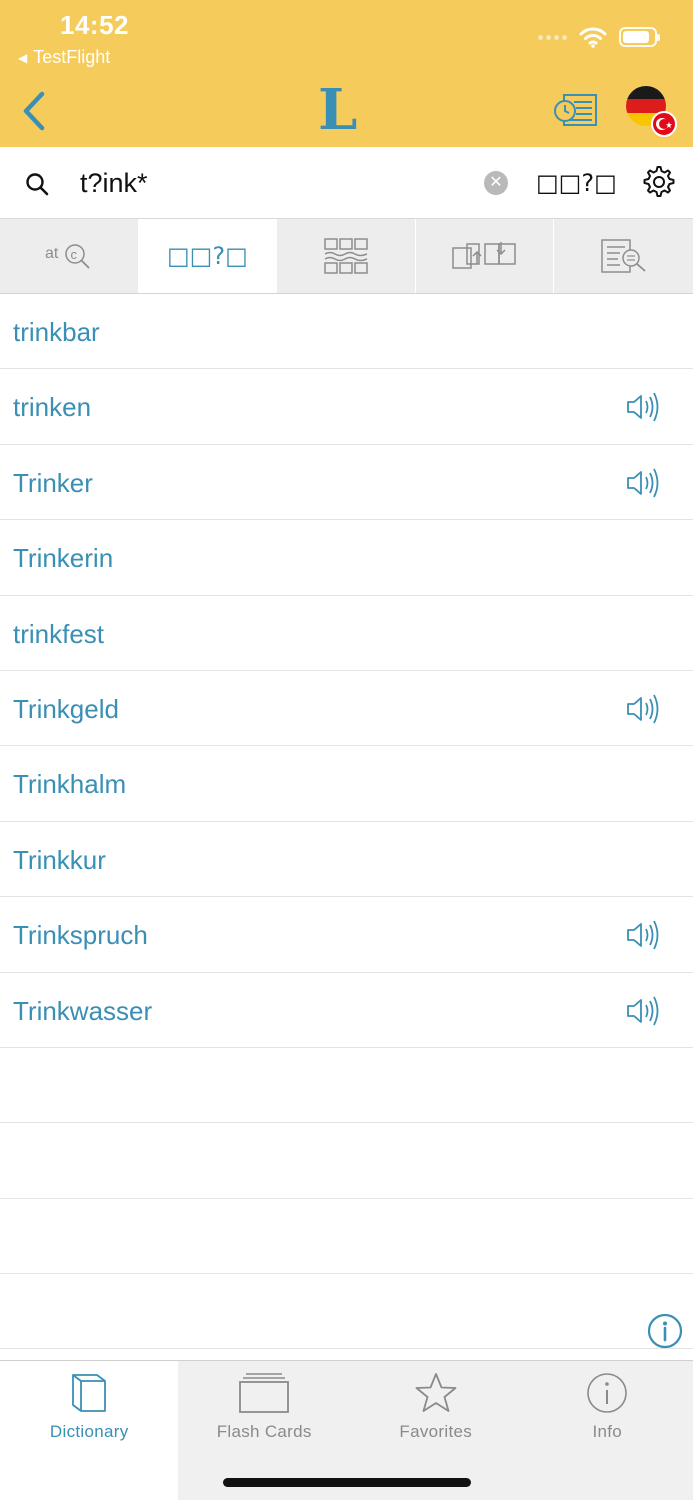 This screenshot has width=693, height=1500. Describe the element at coordinates (346, 558) in the screenshot. I see `list-item: Trinkerin` at that location.